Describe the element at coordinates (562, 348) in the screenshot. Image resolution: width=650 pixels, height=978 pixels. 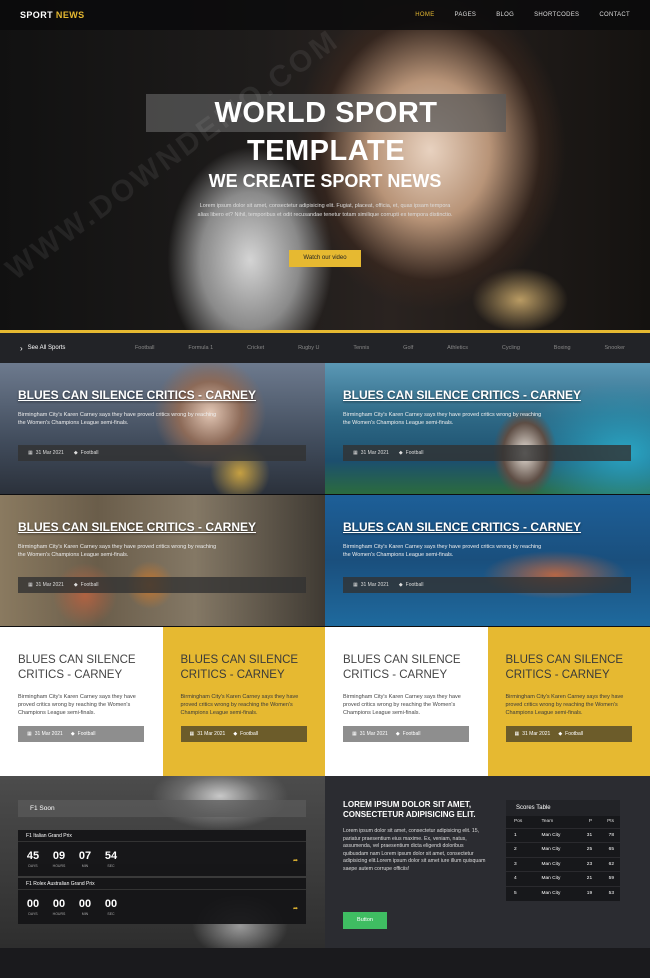
I see `category-link: Boxing` at that location.